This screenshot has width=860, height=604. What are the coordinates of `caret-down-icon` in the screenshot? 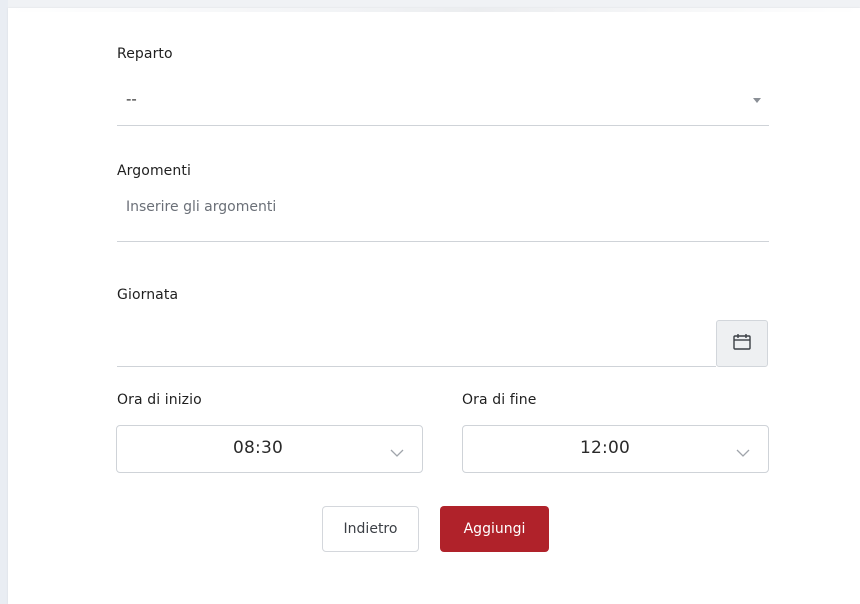 It's located at (757, 100).